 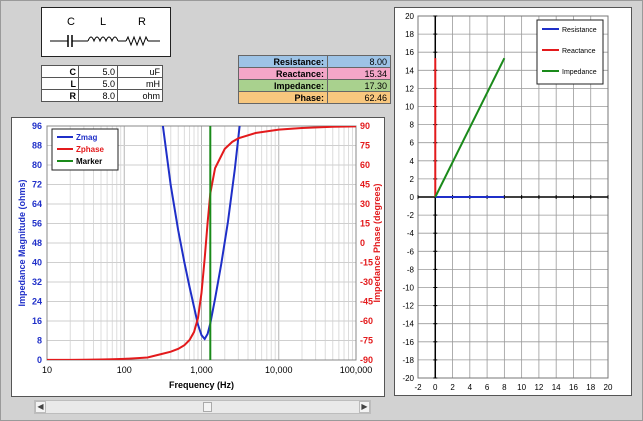 I want to click on y-tick-label: 20, so click(x=409, y=16).